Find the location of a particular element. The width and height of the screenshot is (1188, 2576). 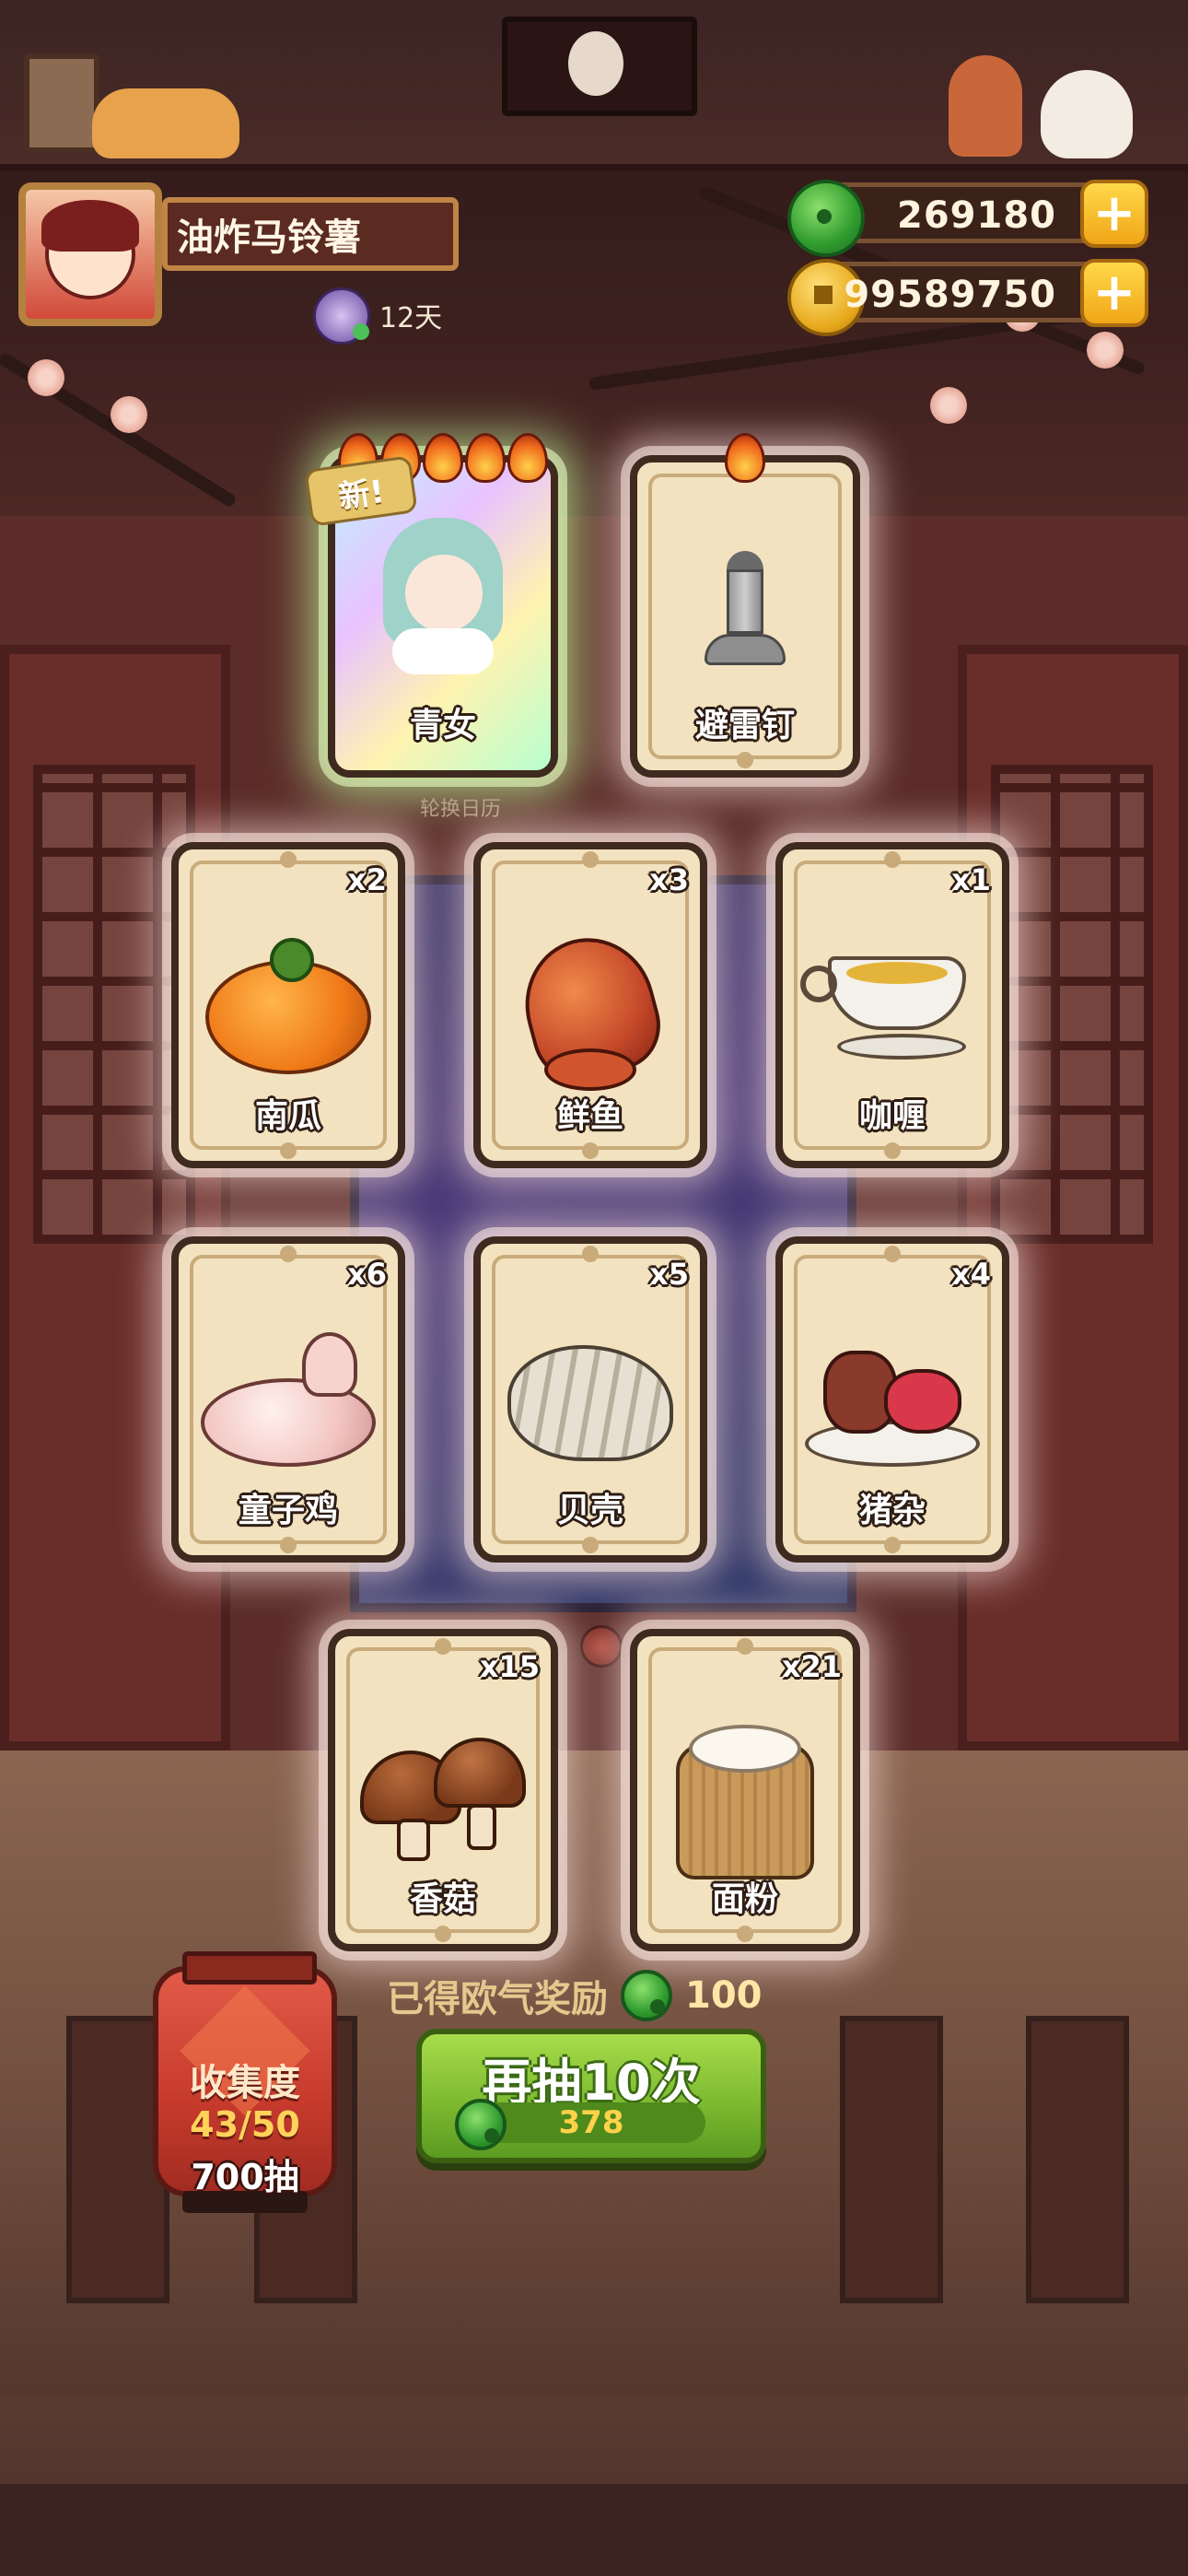

blue-haired-girl-icon is located at coordinates (443, 596).